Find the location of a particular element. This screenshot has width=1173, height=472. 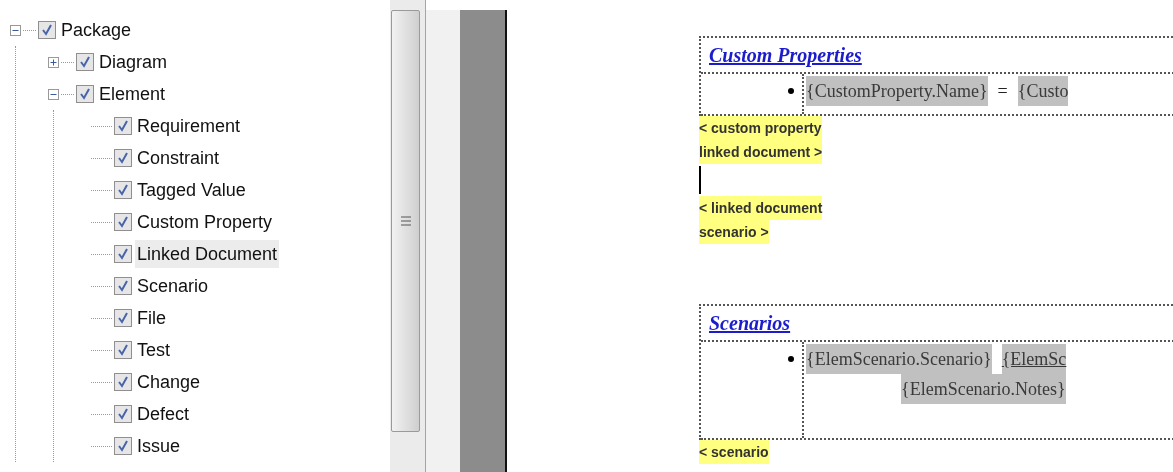

merge-field: {ElemSc is located at coordinates (1034, 359).